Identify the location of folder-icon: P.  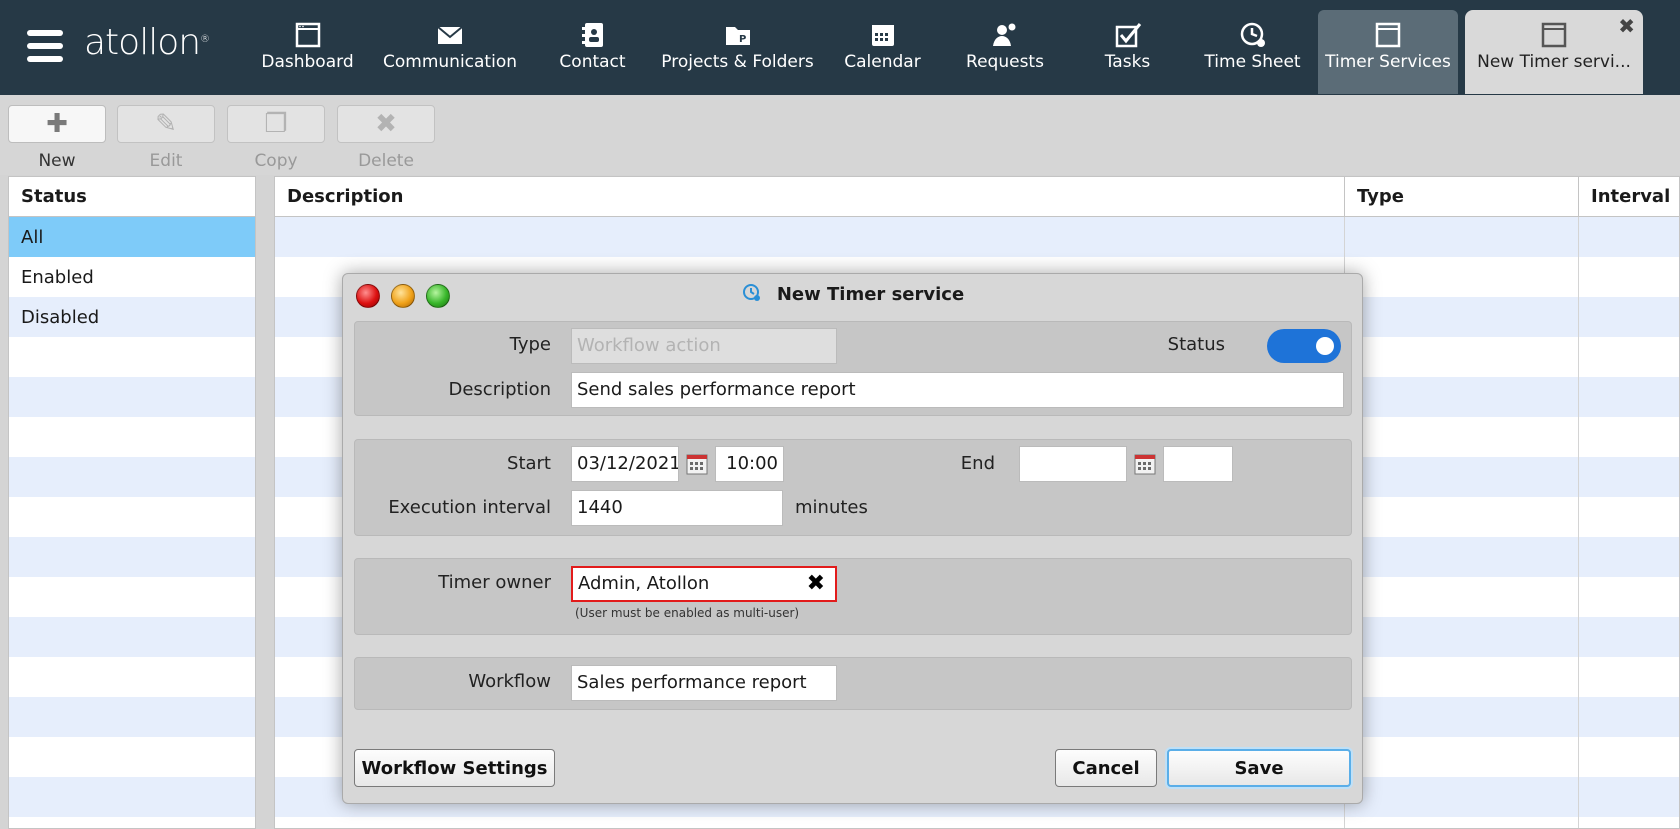
(737, 31).